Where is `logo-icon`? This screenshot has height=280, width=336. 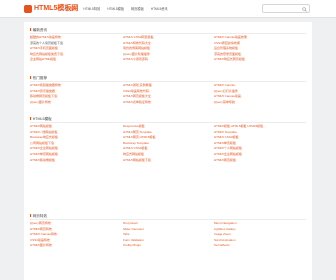 logo-icon is located at coordinates (28, 9).